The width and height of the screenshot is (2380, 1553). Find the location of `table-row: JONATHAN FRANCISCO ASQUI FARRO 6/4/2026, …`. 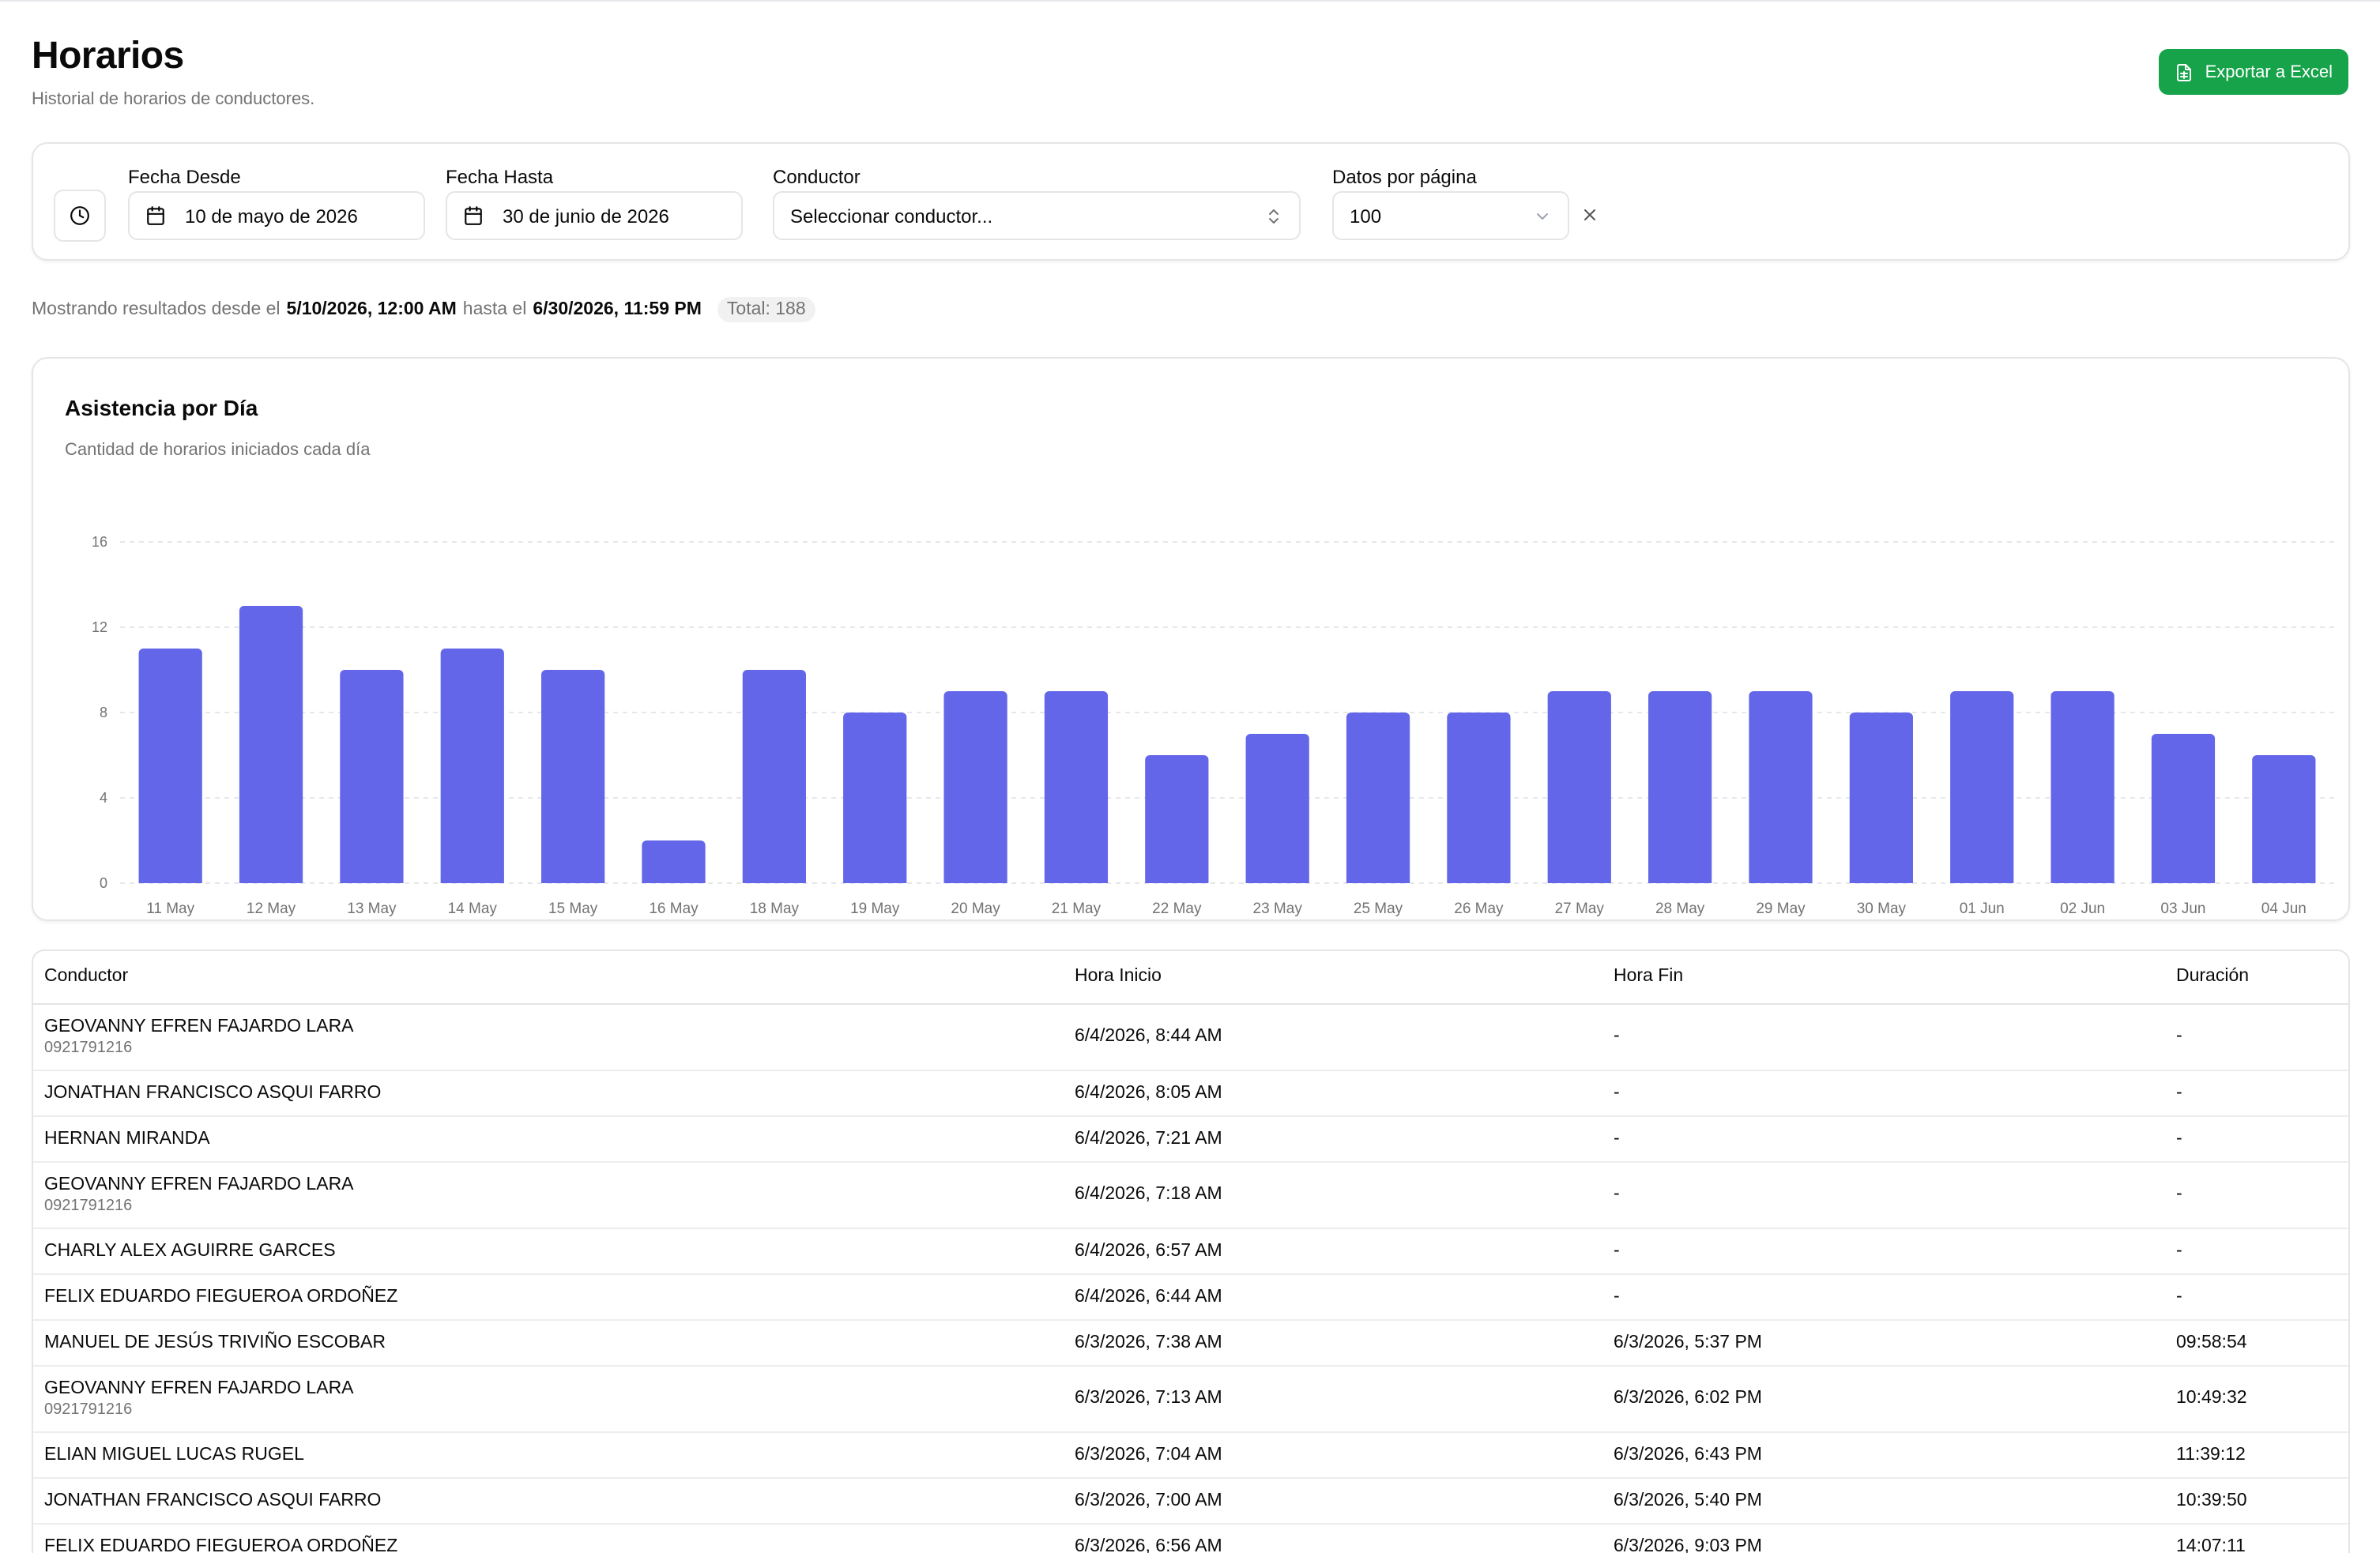

table-row: JONATHAN FRANCISCO ASQUI FARRO 6/4/2026, … is located at coordinates (1190, 1093).